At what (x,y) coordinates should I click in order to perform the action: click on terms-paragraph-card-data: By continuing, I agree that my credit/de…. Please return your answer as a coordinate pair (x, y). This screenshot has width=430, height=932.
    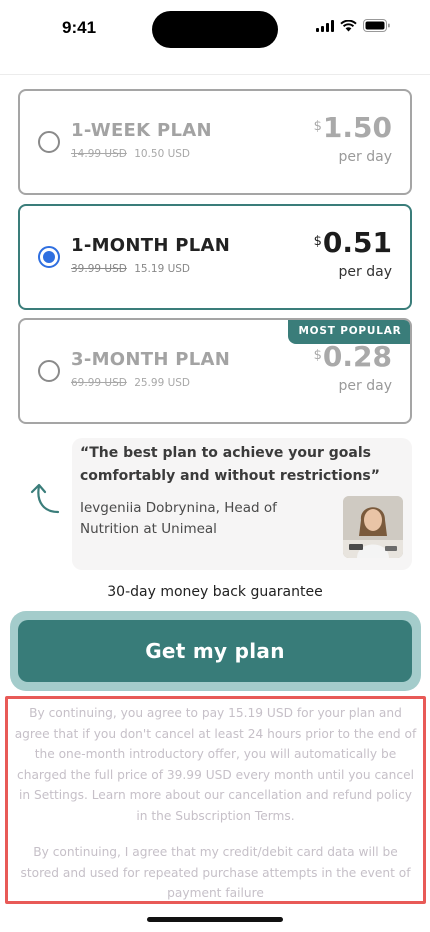
    Looking at the image, I should click on (215, 872).